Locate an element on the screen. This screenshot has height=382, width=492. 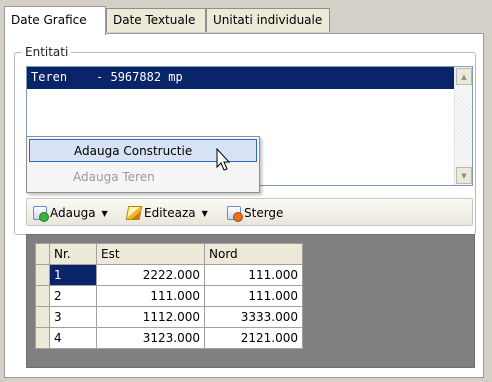
scroll-up-button: ▲ is located at coordinates (464, 76).